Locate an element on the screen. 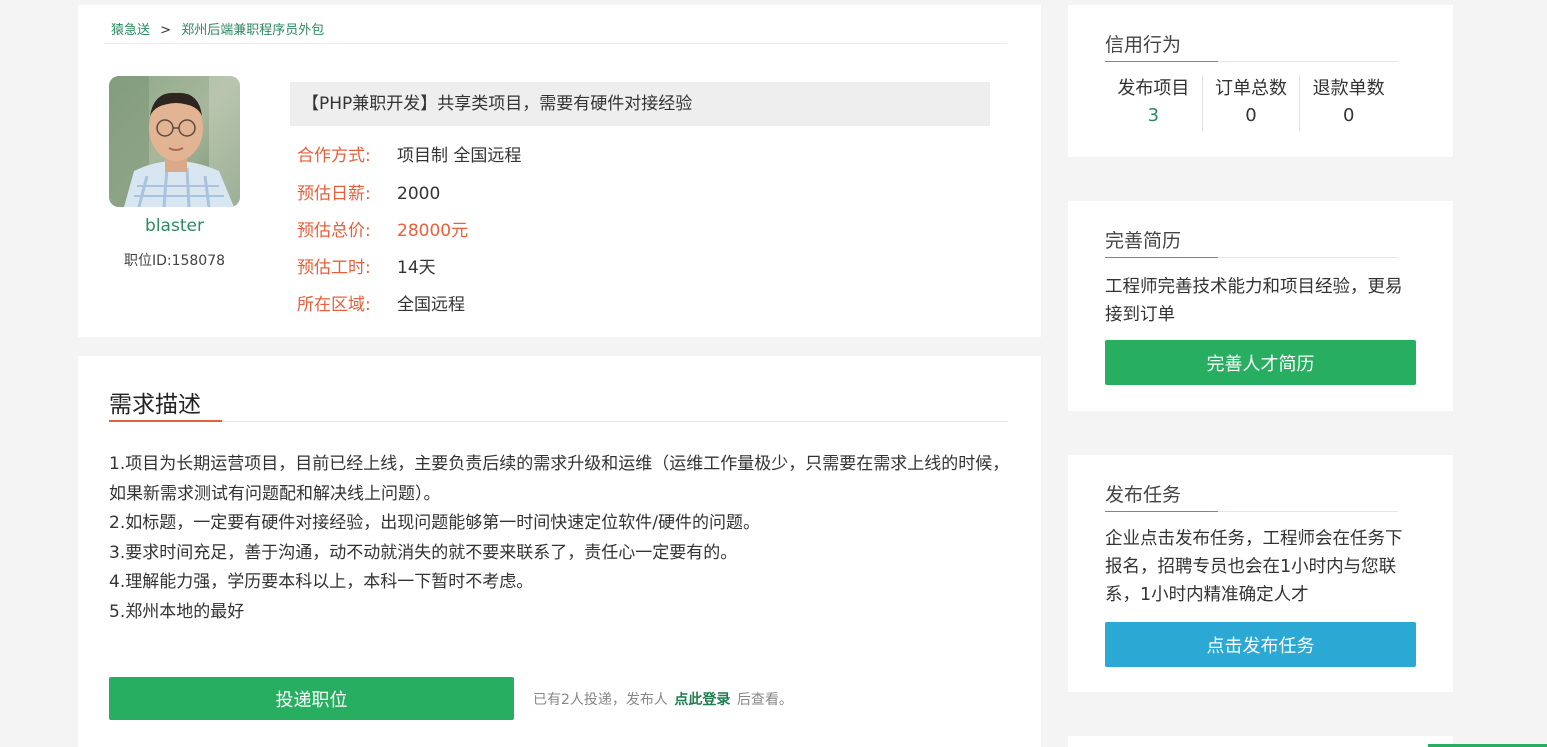 The width and height of the screenshot is (1547, 747). apply-note: 已有2人投递，发布人 点此登录 后查看。 is located at coordinates (663, 699).